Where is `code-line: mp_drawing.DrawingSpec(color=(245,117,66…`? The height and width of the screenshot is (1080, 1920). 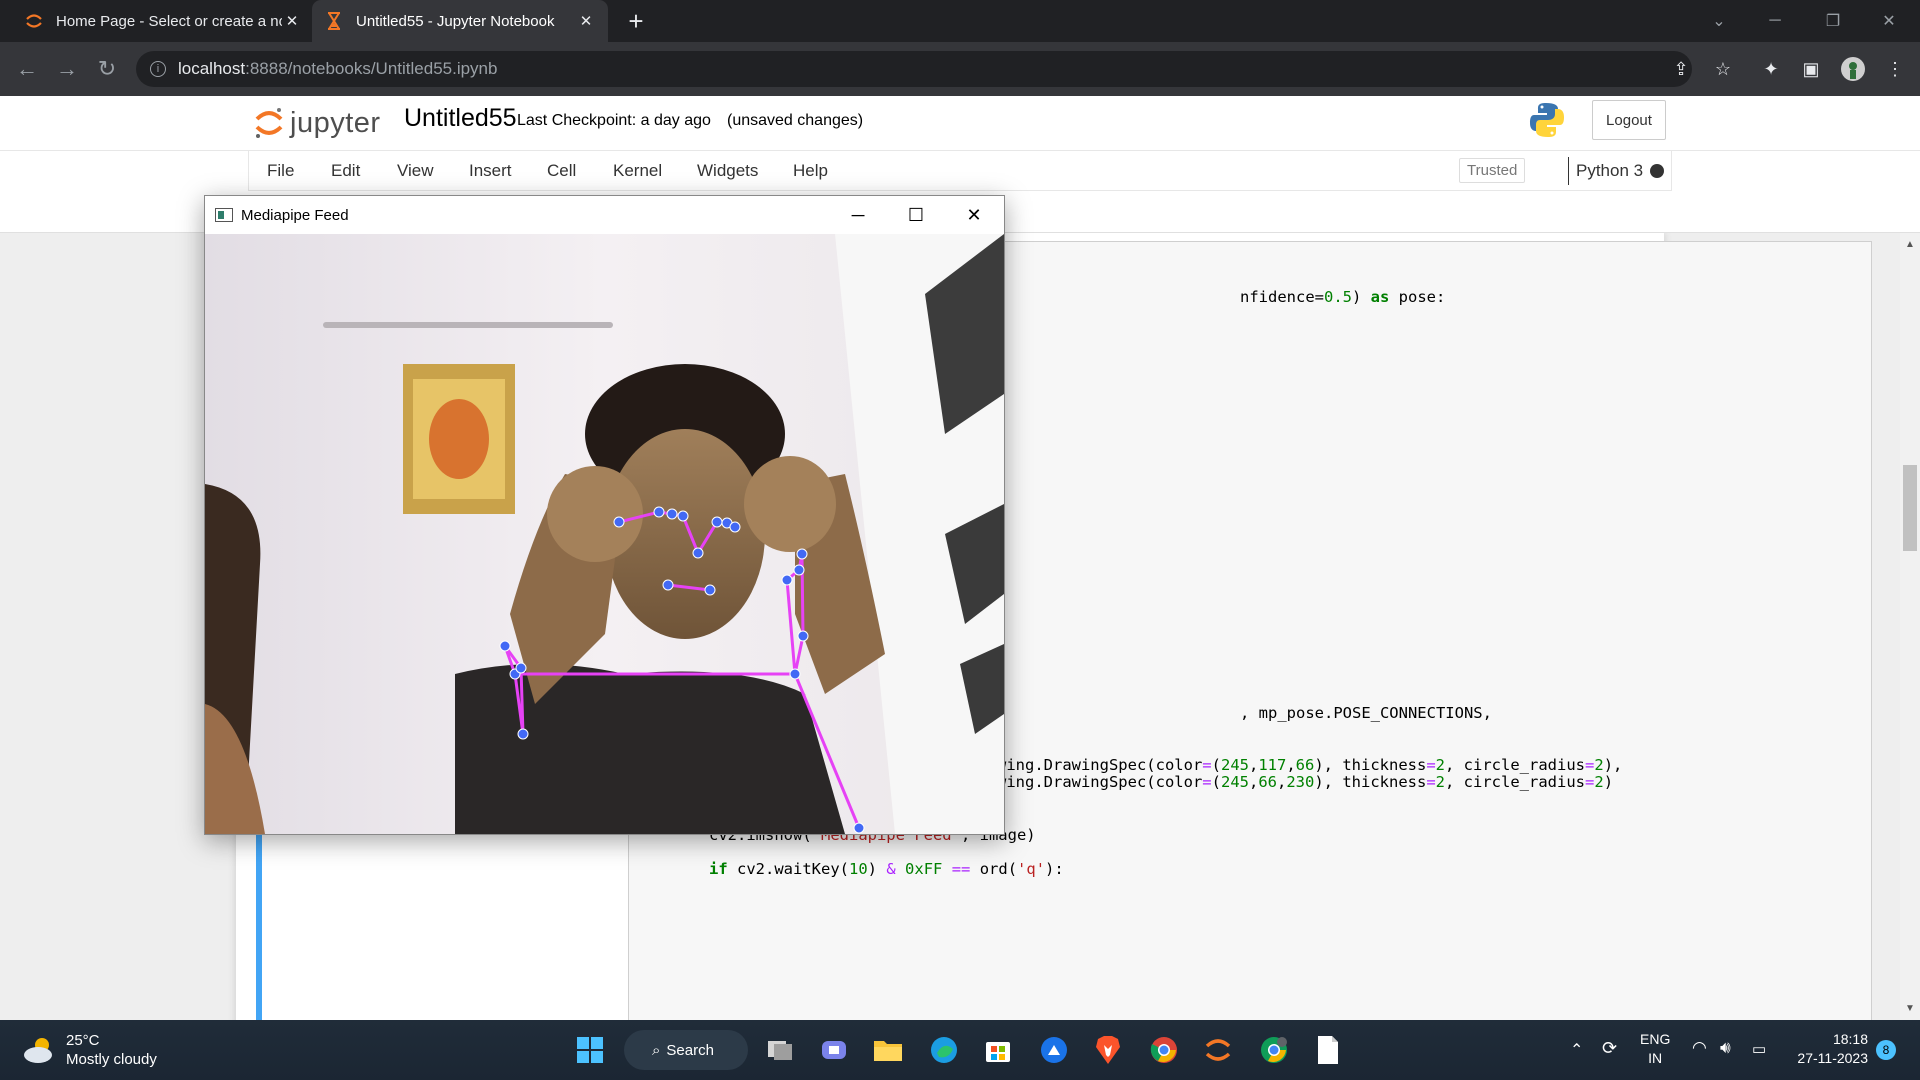 code-line: mp_drawing.DrawingSpec(color=(245,117,66… is located at coordinates (1282, 765).